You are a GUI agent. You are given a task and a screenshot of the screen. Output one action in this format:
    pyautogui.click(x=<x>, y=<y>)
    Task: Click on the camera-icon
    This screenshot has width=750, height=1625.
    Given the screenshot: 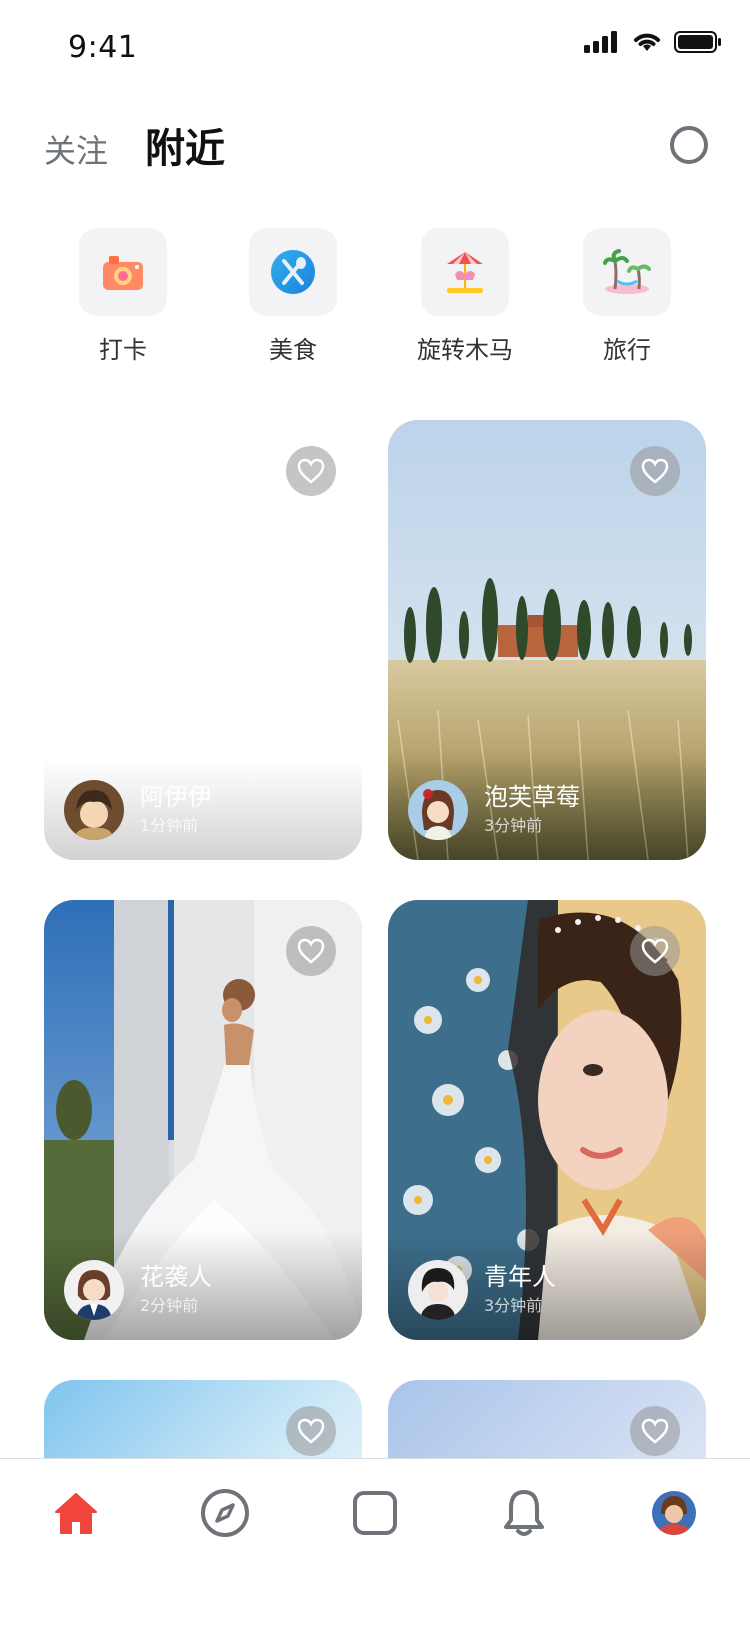 What is the action you would take?
    pyautogui.click(x=123, y=273)
    